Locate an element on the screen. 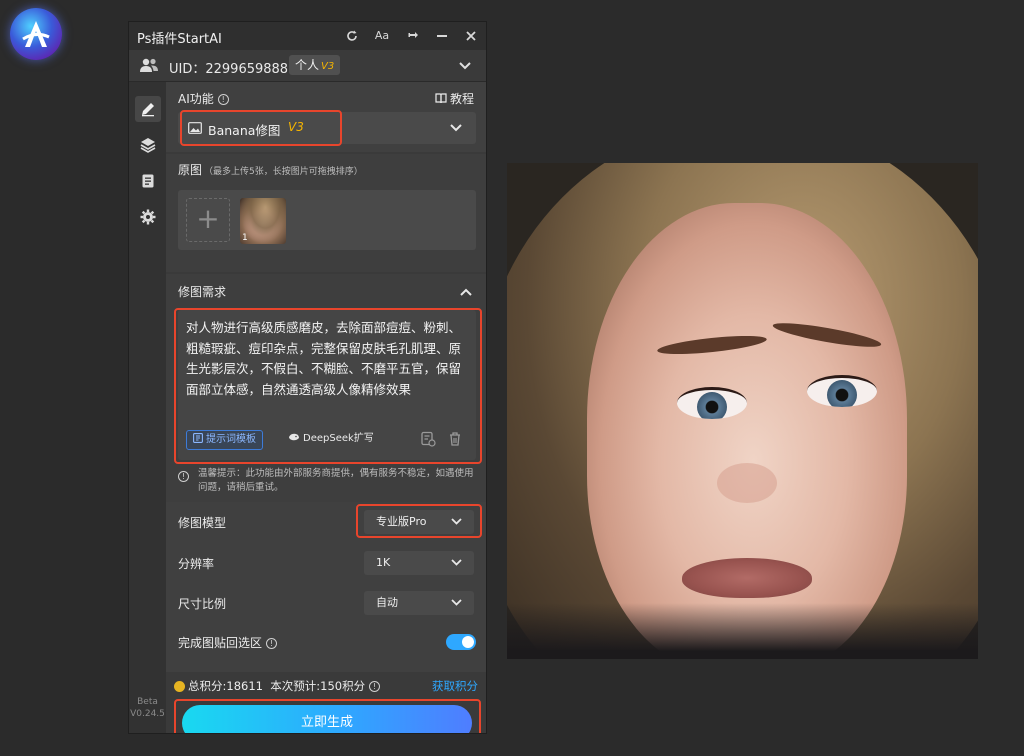 The image size is (1024, 756). footer: 总积分:18611 本次预计:150积分! 获取积分 立即生成 is located at coordinates (326, 702).